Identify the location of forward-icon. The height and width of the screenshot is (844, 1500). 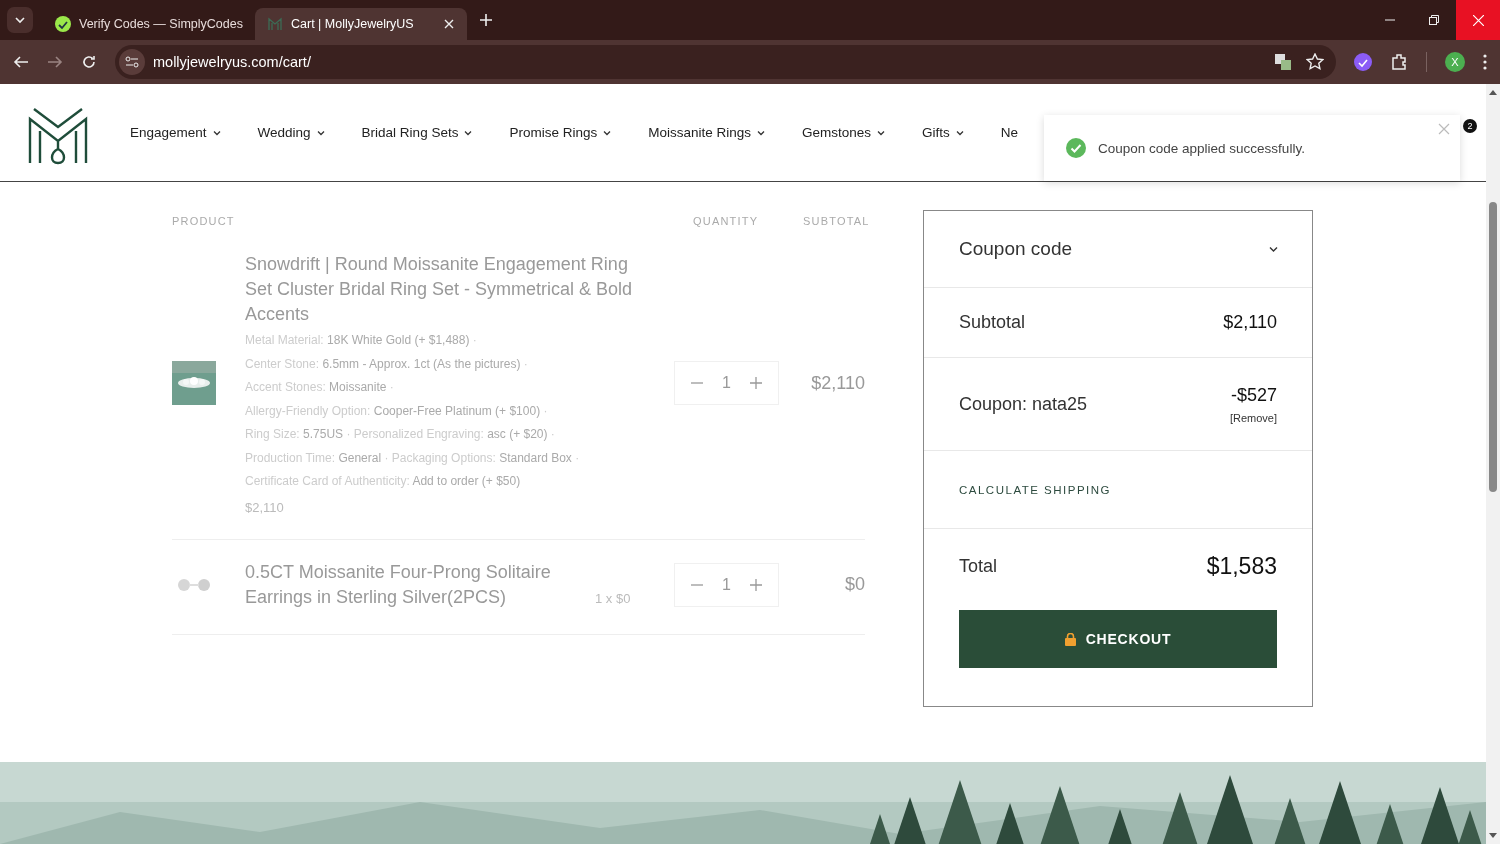
(55, 62).